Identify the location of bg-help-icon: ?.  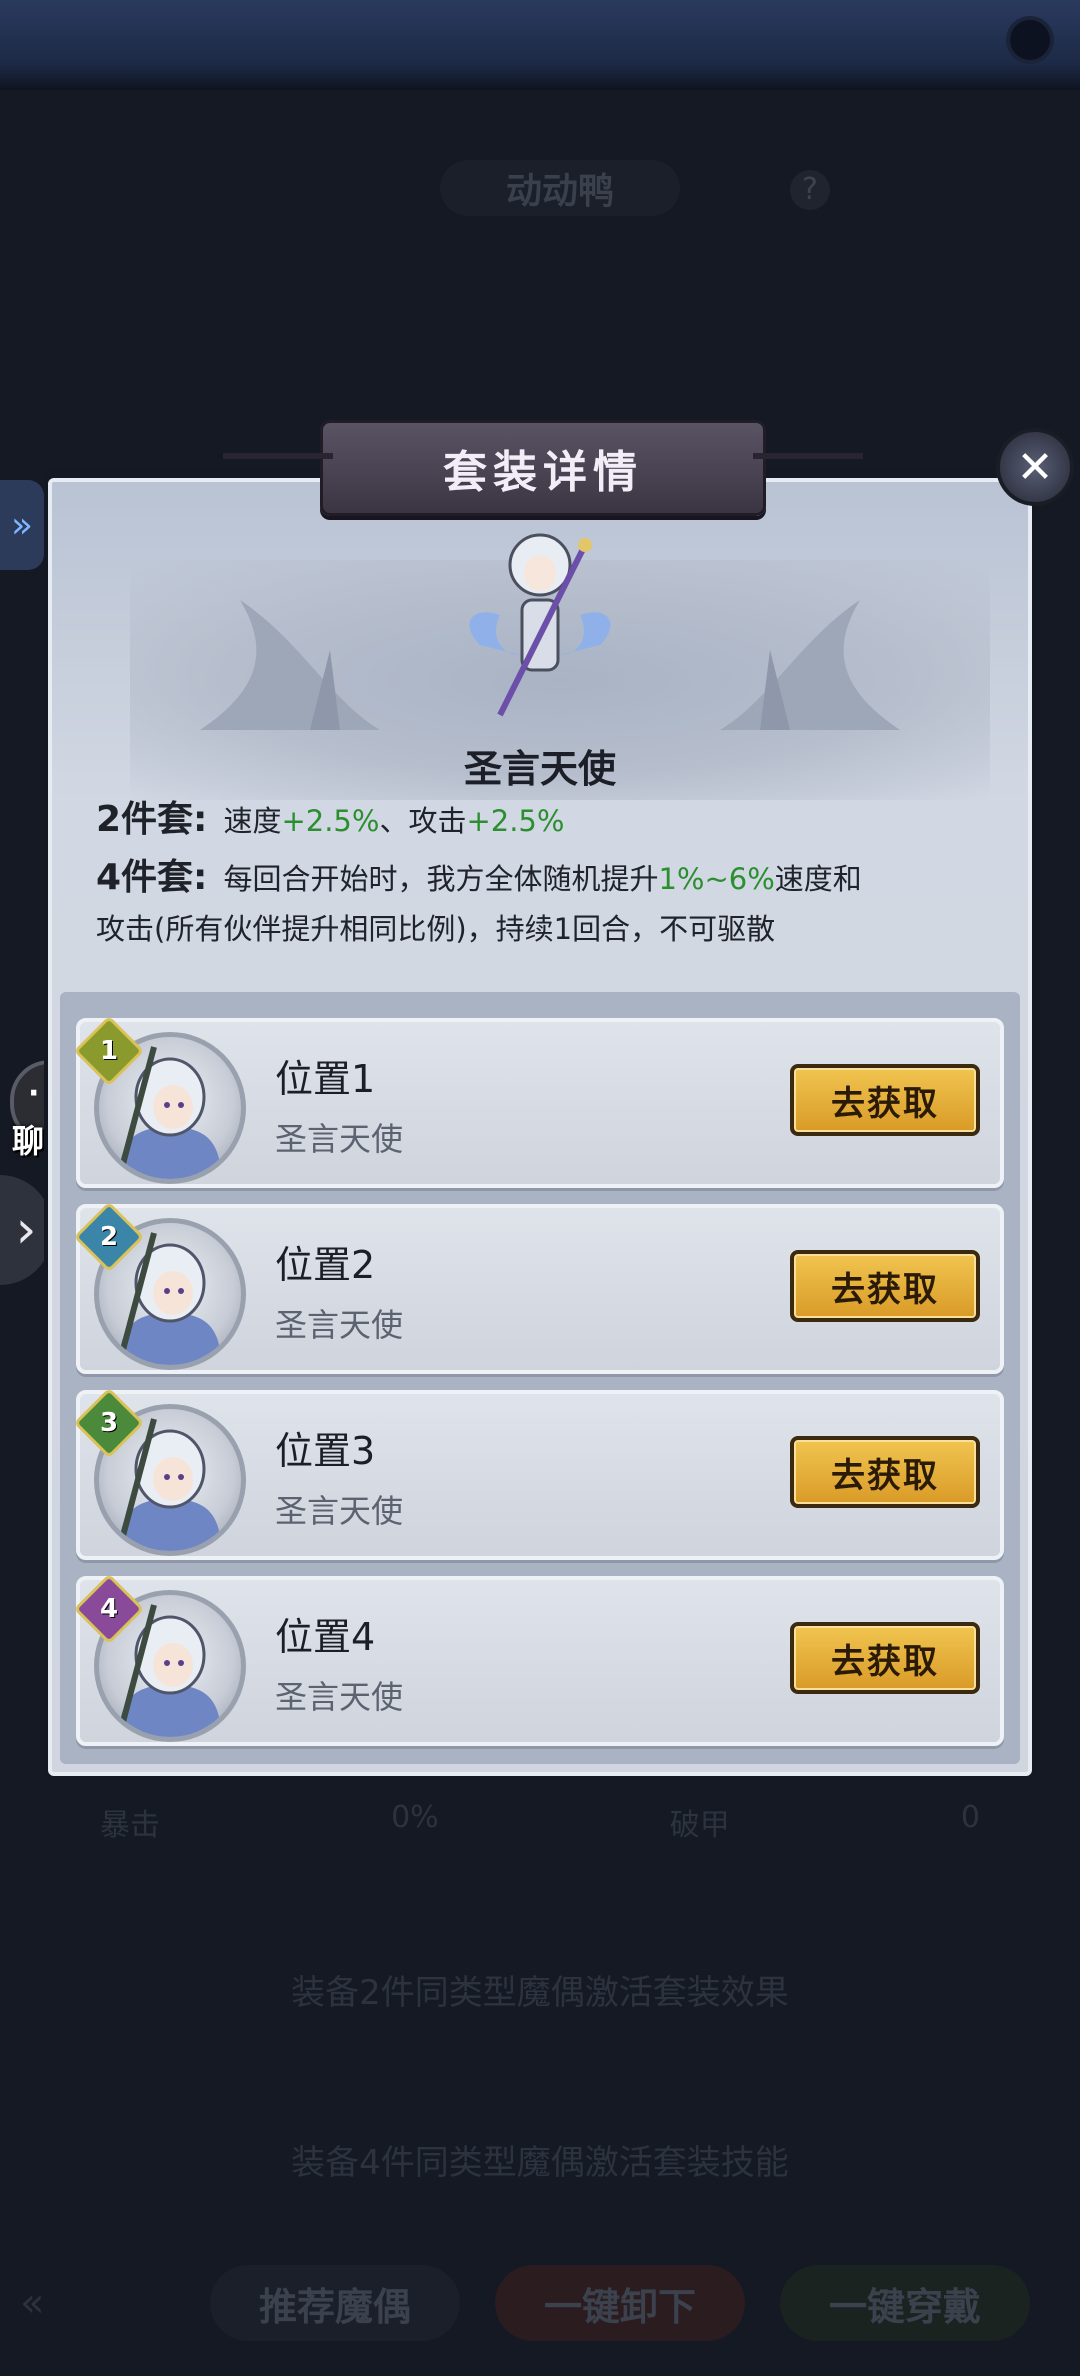
(810, 190).